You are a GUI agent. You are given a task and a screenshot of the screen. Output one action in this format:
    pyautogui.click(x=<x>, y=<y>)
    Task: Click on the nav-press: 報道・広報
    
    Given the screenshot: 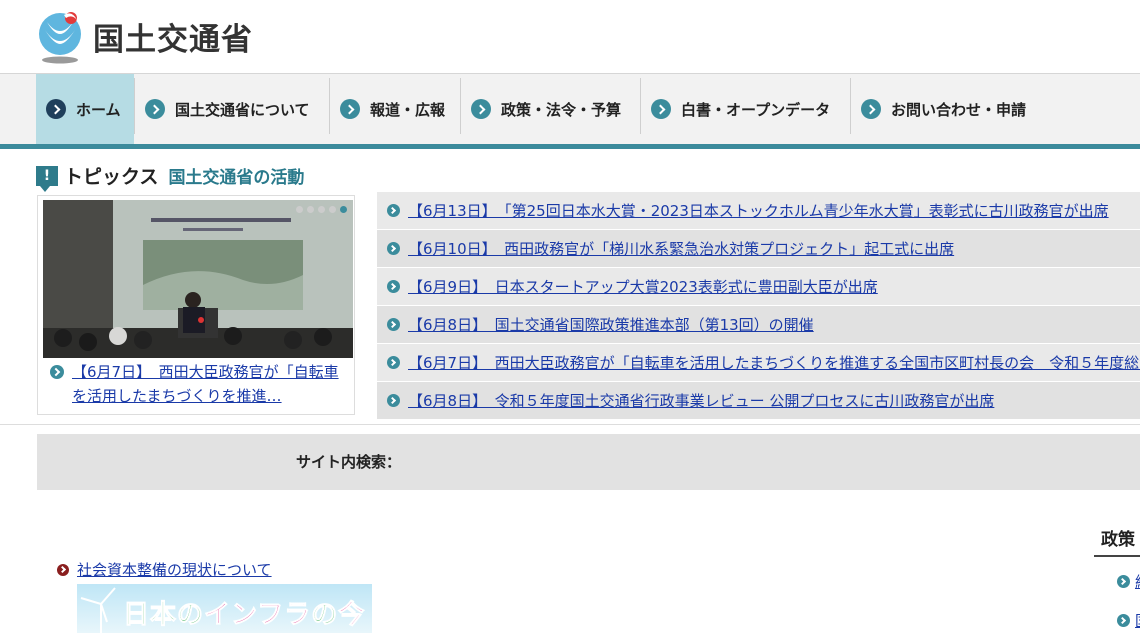 What is the action you would take?
    pyautogui.click(x=395, y=109)
    